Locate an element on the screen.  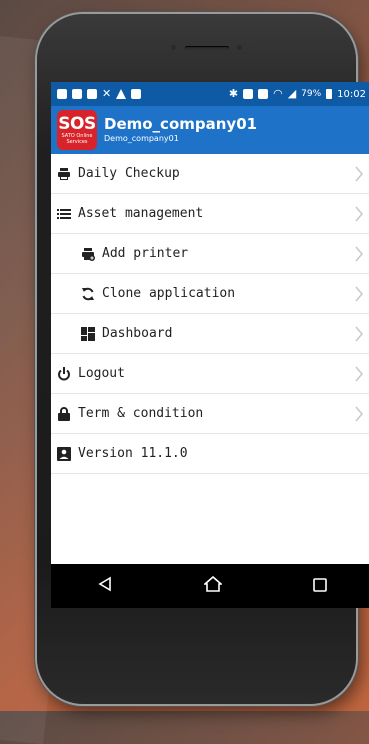
earpiece-speaker is located at coordinates (207, 48).